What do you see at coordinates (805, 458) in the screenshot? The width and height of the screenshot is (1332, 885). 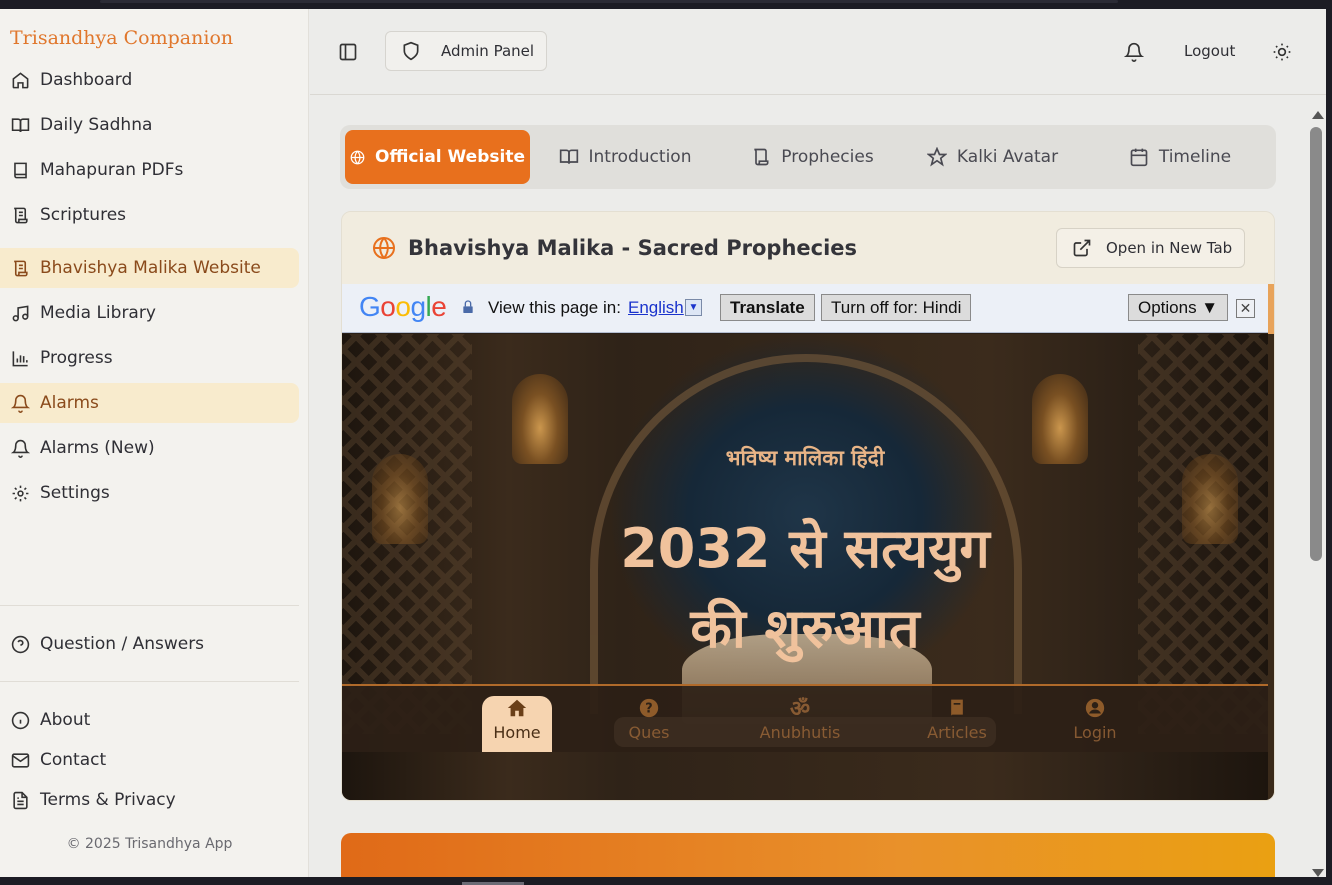 I see `hero-subtitle: भविष्य मालिका हिंदी` at bounding box center [805, 458].